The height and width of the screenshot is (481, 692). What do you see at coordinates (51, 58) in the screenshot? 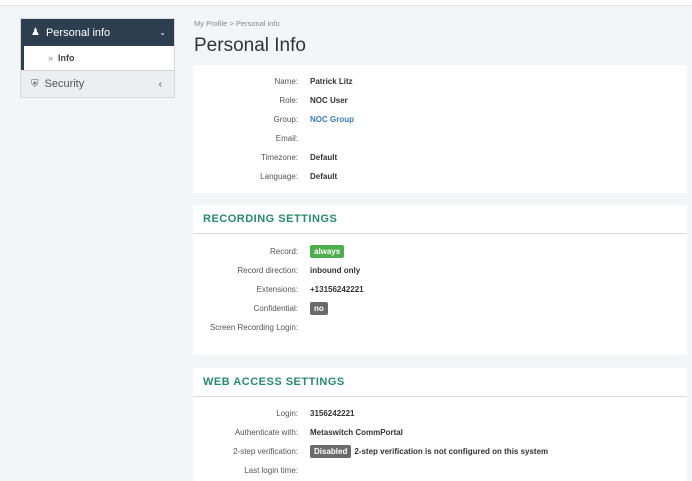
I see `double-chevron-right-icon: »` at bounding box center [51, 58].